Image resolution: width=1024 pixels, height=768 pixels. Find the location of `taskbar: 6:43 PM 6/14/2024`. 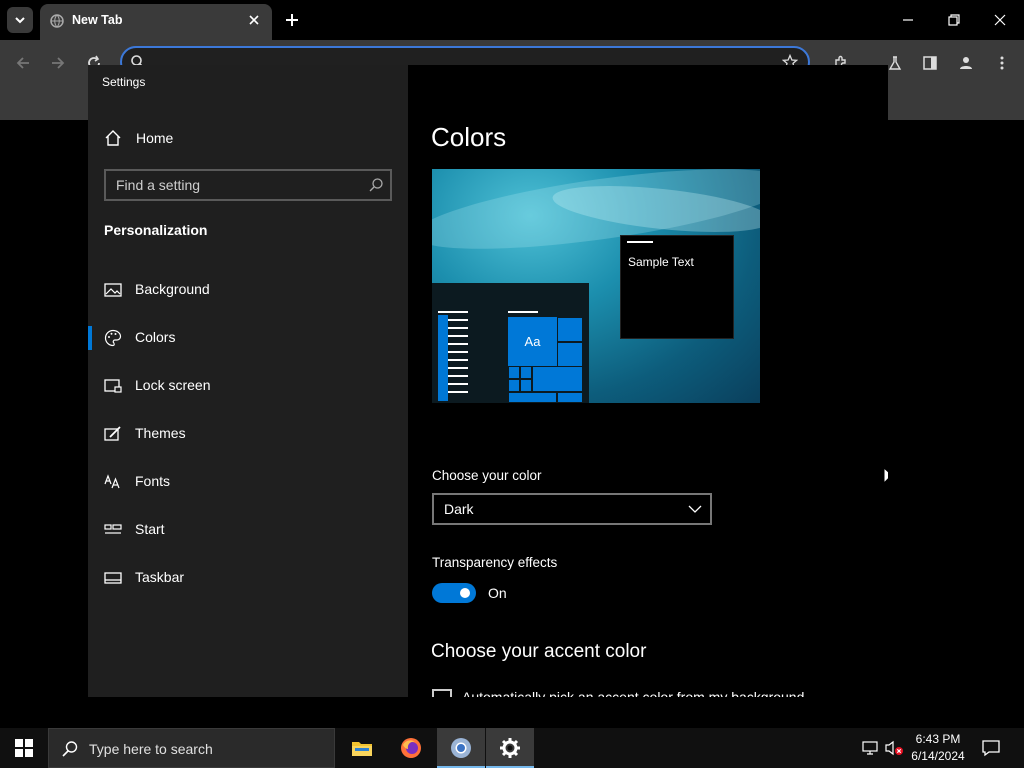

taskbar: 6:43 PM 6/14/2024 is located at coordinates (512, 748).